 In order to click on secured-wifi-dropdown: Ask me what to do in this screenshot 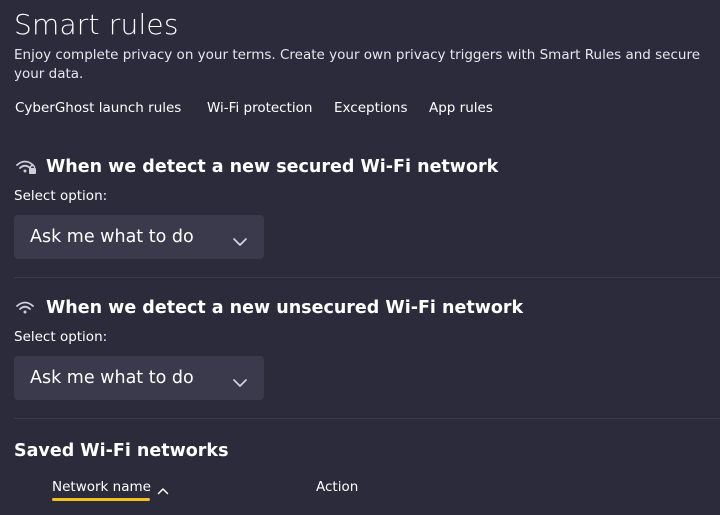, I will do `click(139, 237)`.